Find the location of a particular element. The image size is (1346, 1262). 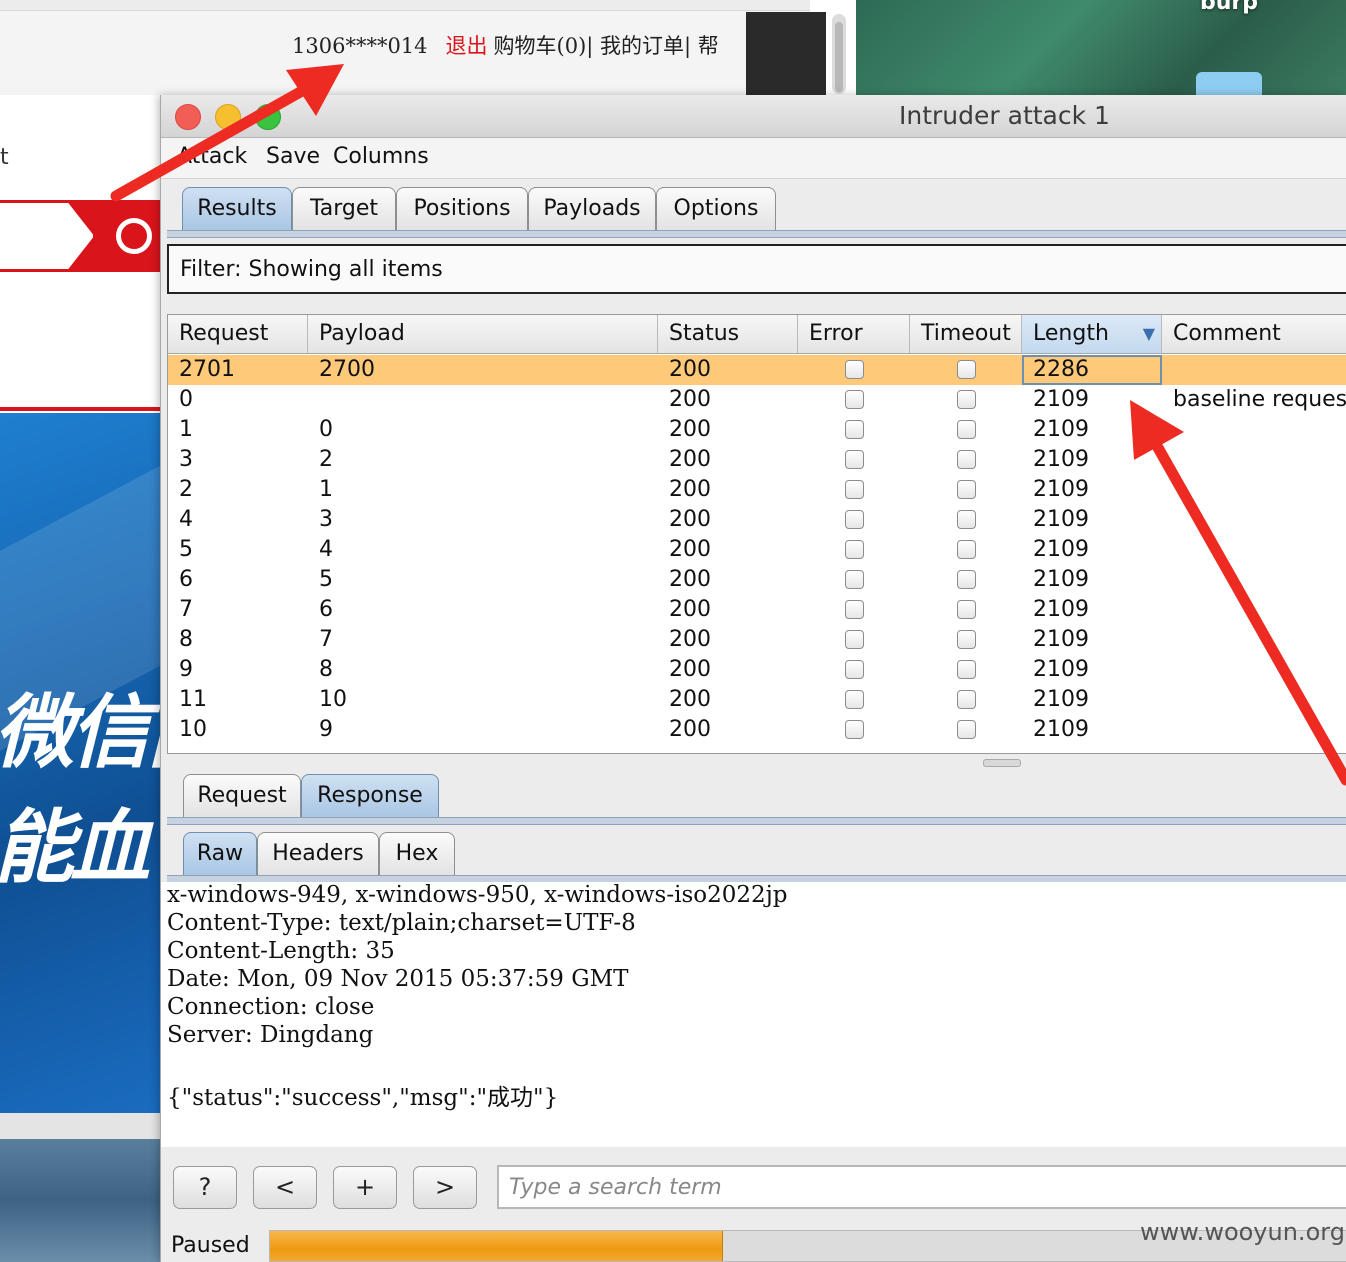

scrollbar-thumb is located at coordinates (839, 57).